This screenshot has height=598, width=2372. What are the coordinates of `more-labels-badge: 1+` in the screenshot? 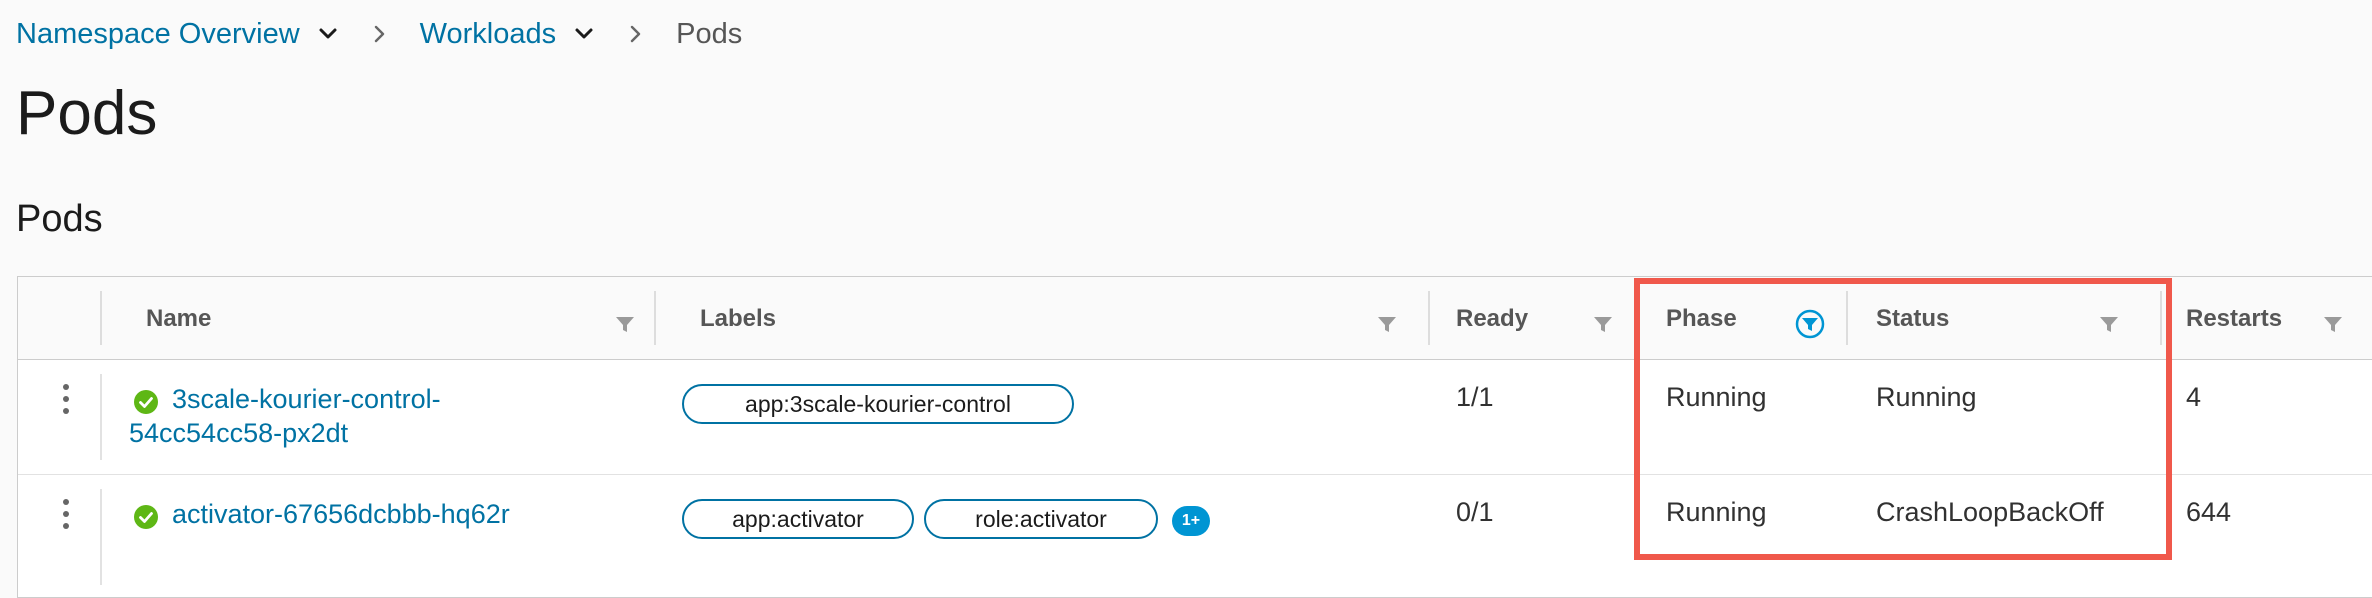 It's located at (1191, 521).